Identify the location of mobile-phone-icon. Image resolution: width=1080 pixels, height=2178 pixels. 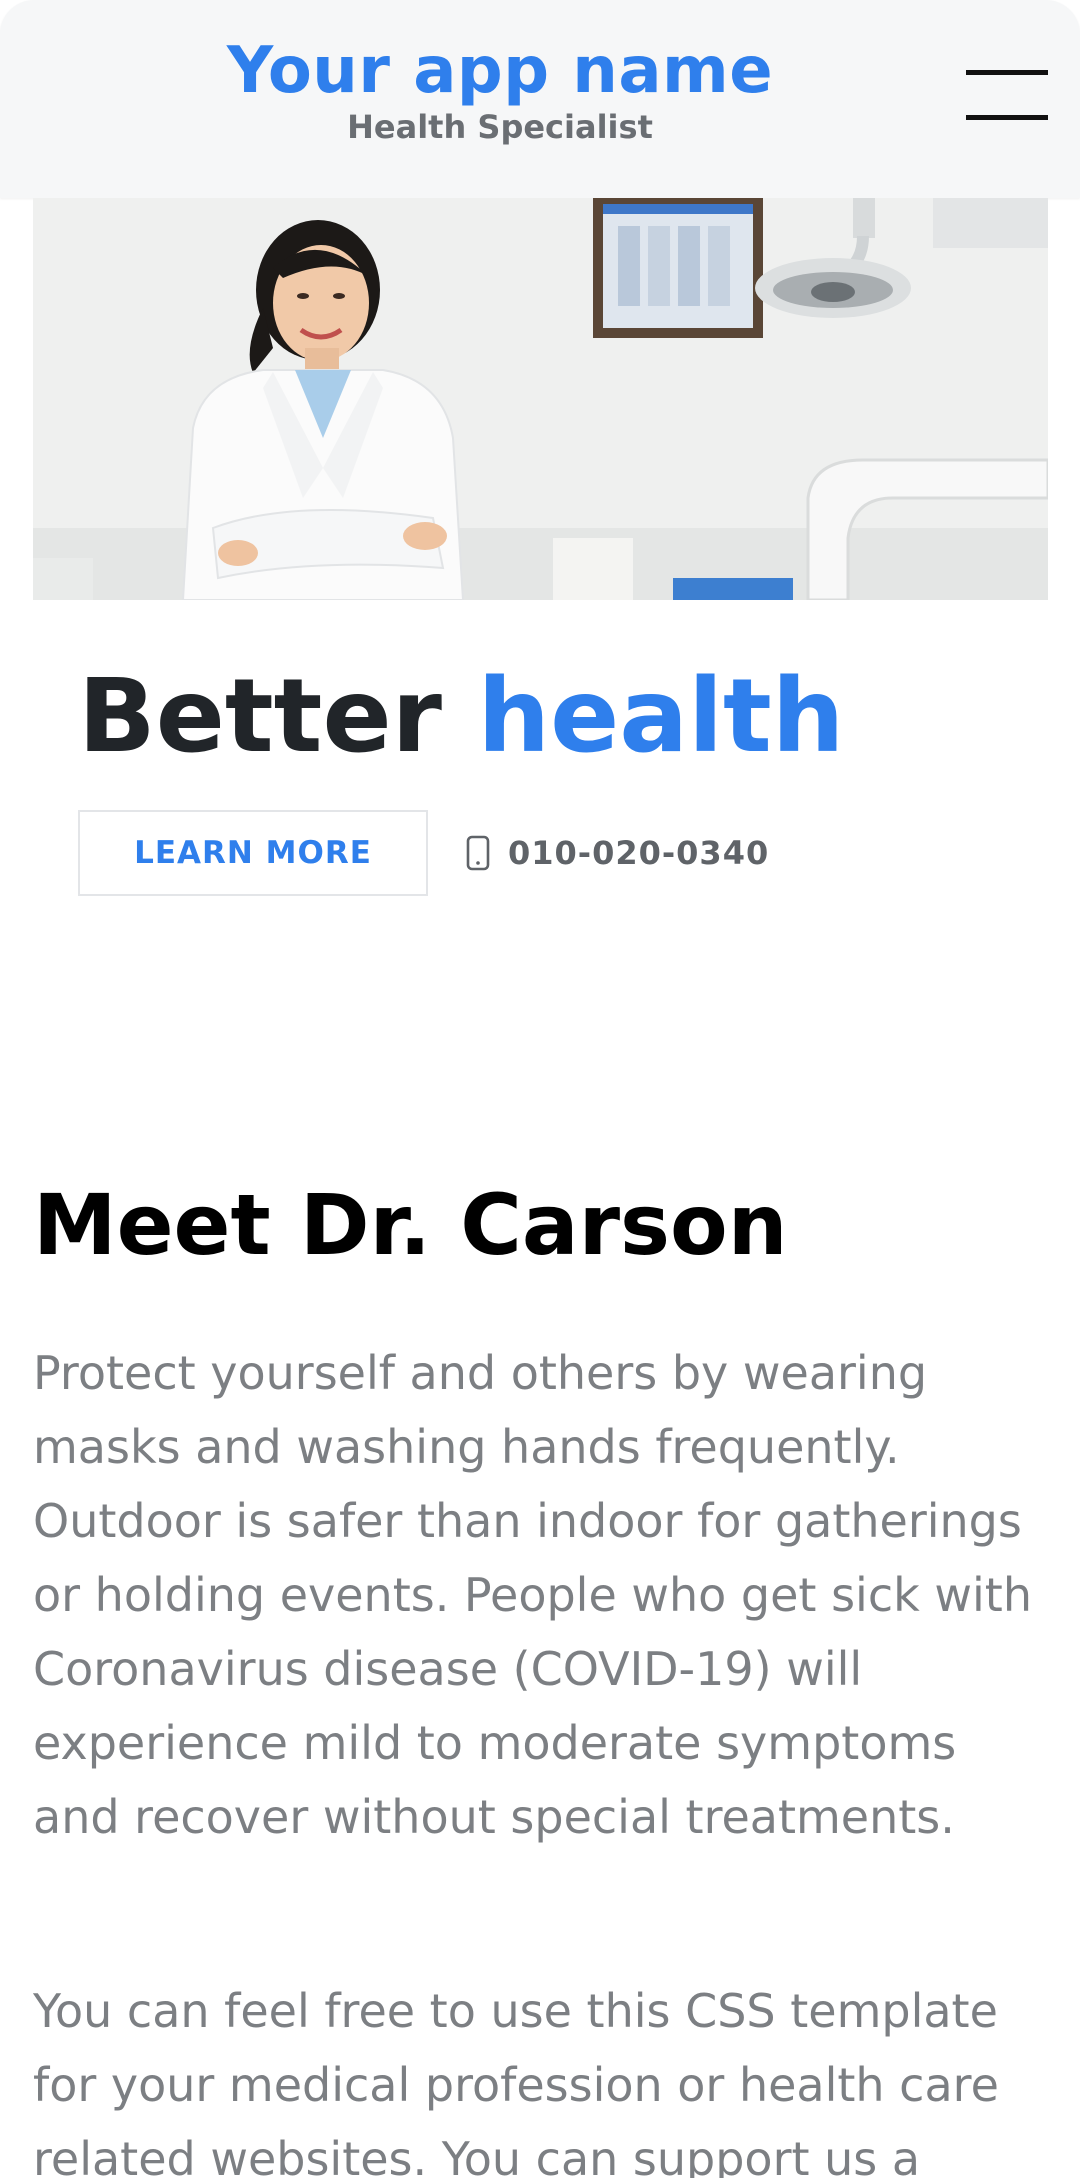
(478, 853).